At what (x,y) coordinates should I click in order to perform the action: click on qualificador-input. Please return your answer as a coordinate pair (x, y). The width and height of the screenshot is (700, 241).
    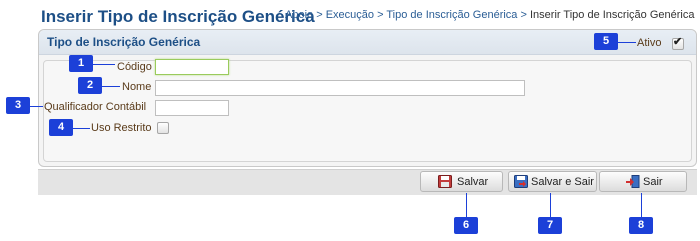
    Looking at the image, I should click on (192, 108).